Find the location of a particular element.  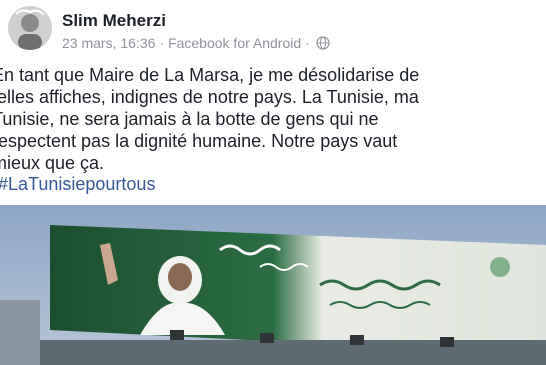

globe-icon is located at coordinates (323, 43).